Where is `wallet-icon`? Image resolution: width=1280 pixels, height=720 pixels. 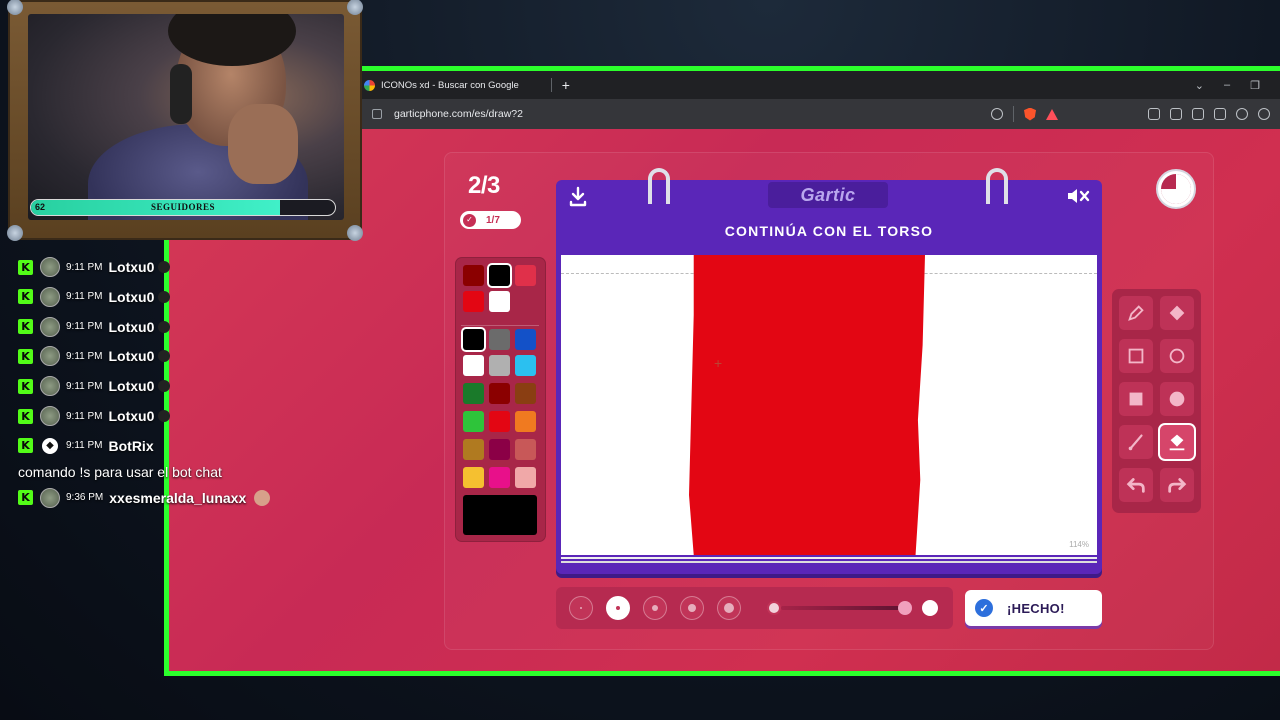 wallet-icon is located at coordinates (1220, 114).